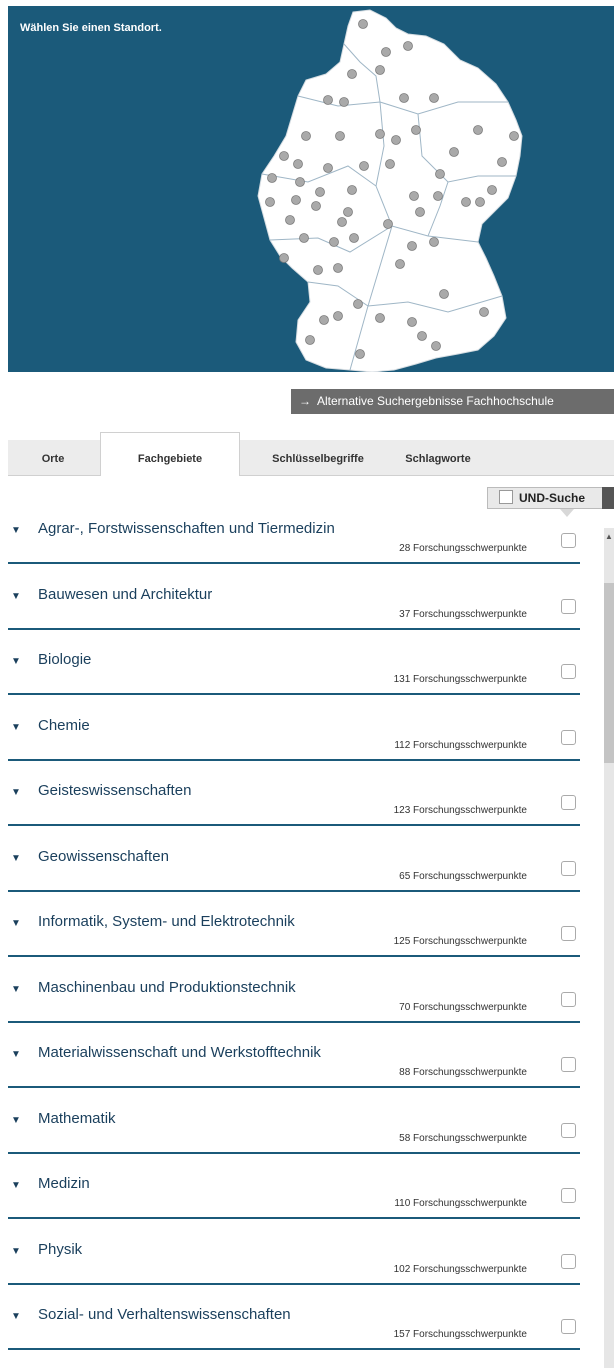 The width and height of the screenshot is (614, 1368). What do you see at coordinates (166, 921) in the screenshot?
I see `category-name: Informatik, System- und Elektrotechnik` at bounding box center [166, 921].